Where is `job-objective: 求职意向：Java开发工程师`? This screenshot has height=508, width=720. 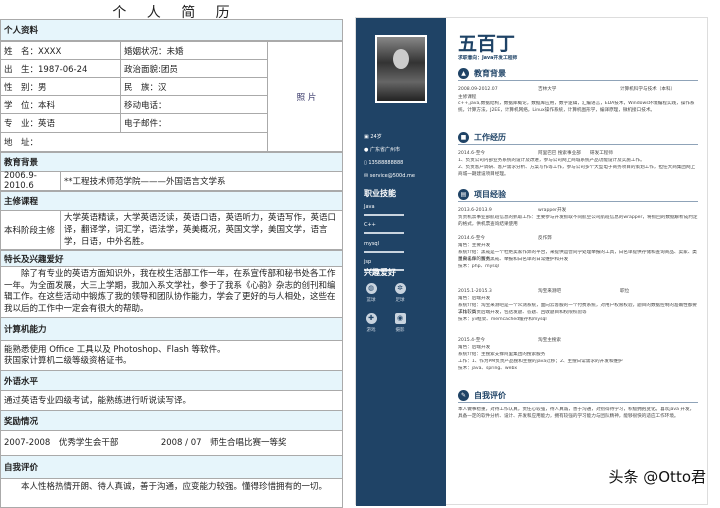
job-objective: 求职意向：Java开发工程师 is located at coordinates (488, 58).